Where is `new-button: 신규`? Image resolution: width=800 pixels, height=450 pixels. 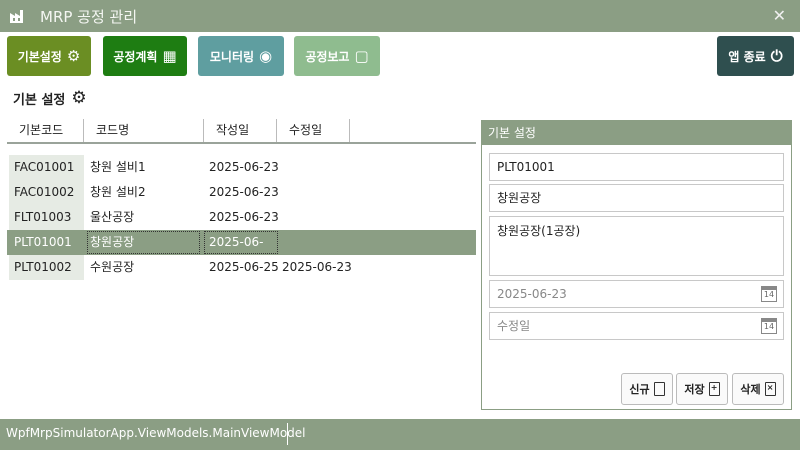
new-button: 신규 is located at coordinates (647, 389).